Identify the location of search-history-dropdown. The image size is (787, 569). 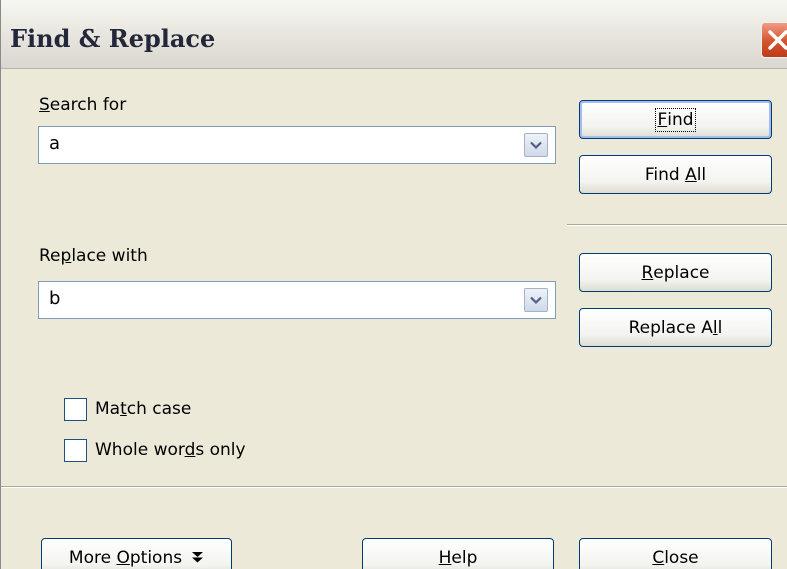
(536, 145).